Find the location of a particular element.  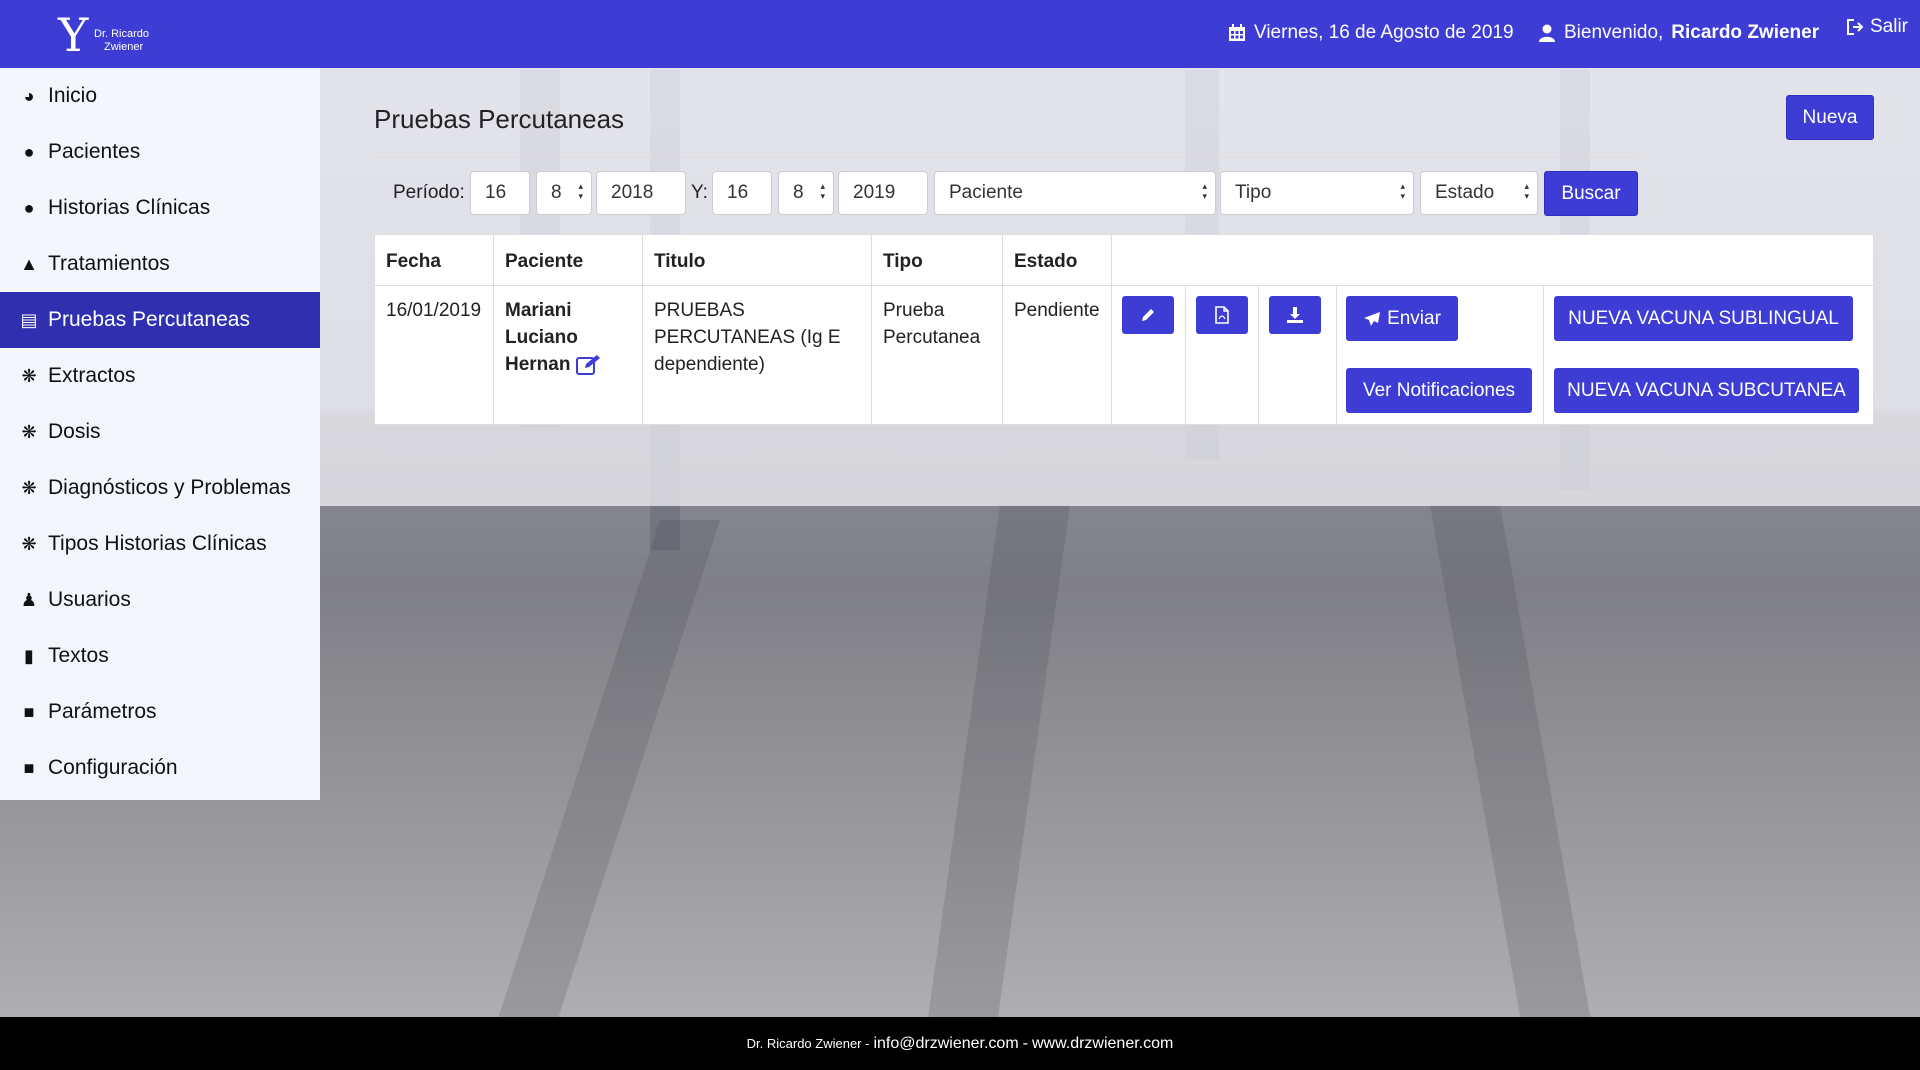

status-select: Estado is located at coordinates (1479, 193).